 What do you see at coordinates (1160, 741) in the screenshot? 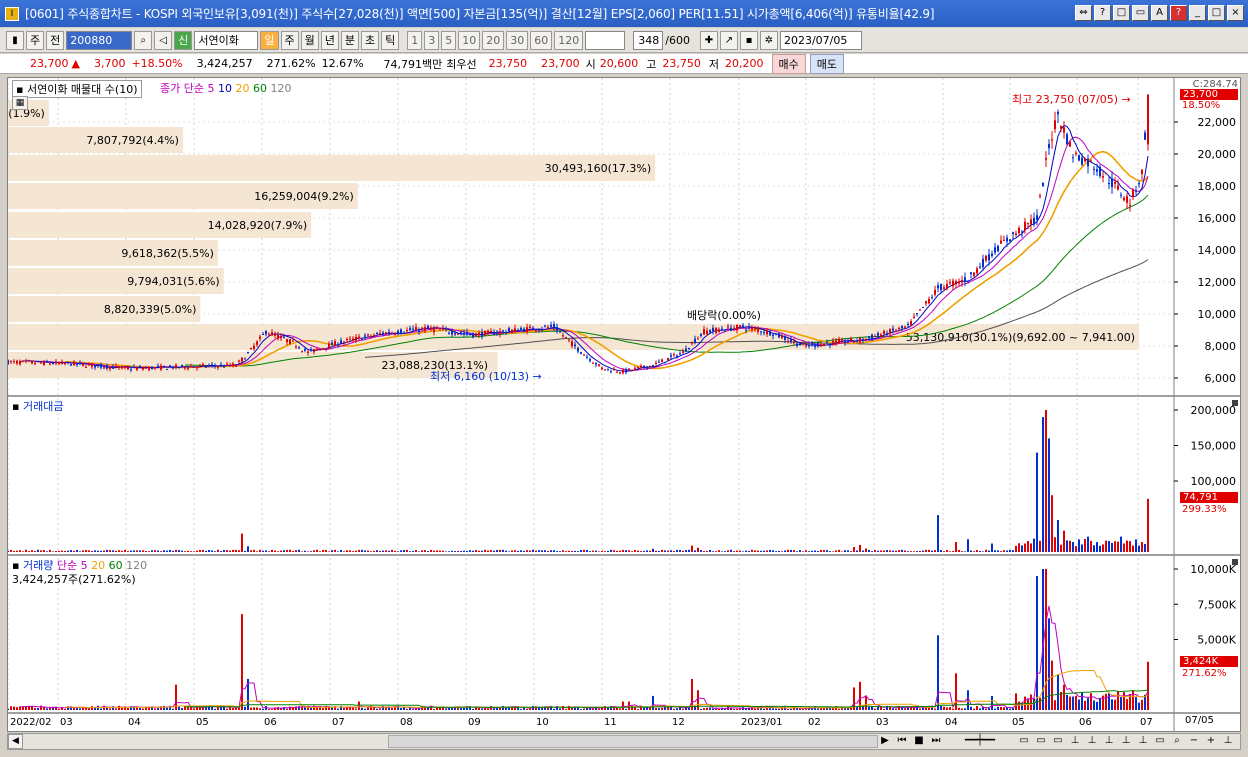
I see `layout-icon-4: ▭` at bounding box center [1160, 741].